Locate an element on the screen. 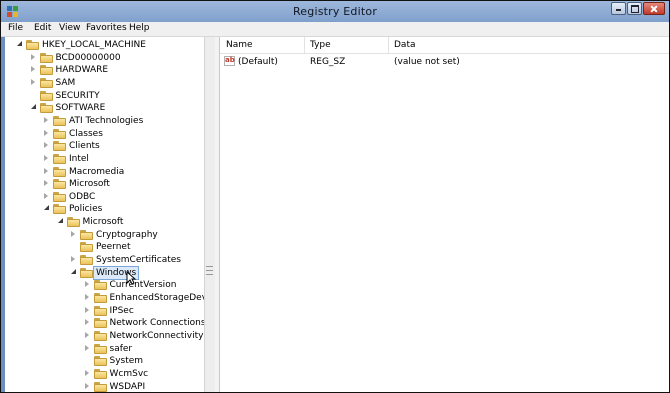 This screenshot has width=670, height=393. tree-node: CurrentVersion is located at coordinates (104, 285).